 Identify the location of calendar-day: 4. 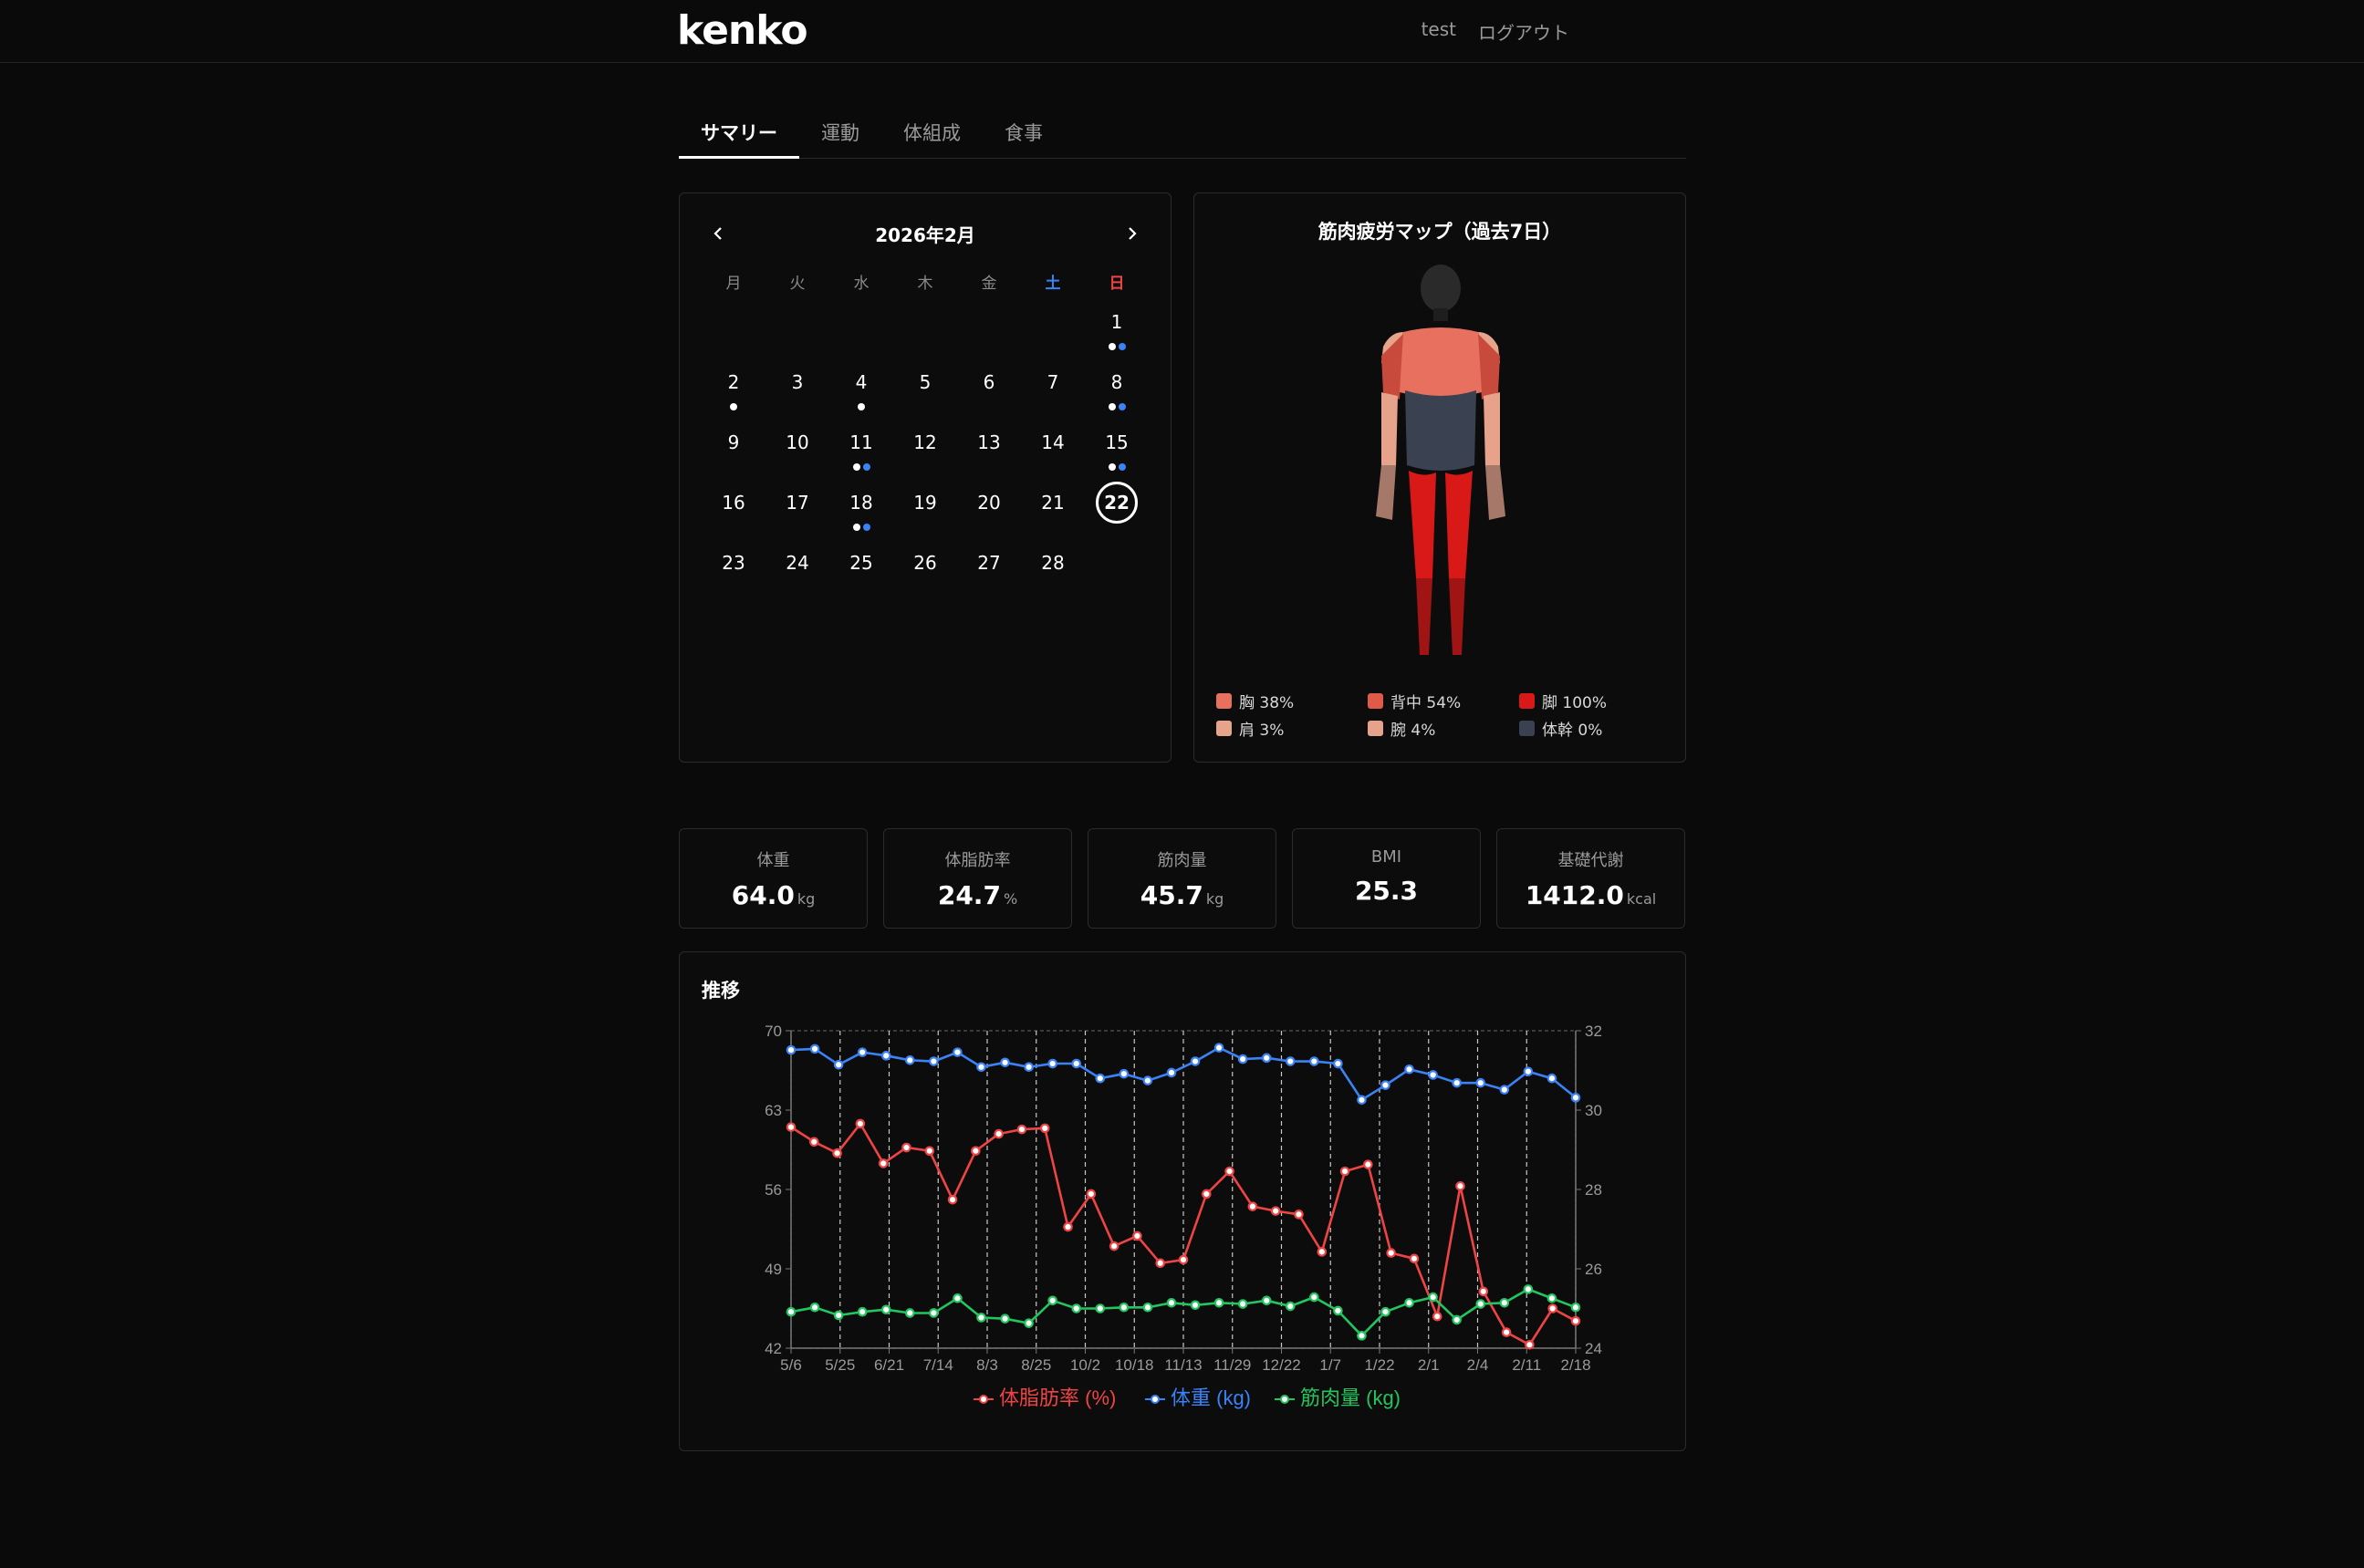
(861, 391).